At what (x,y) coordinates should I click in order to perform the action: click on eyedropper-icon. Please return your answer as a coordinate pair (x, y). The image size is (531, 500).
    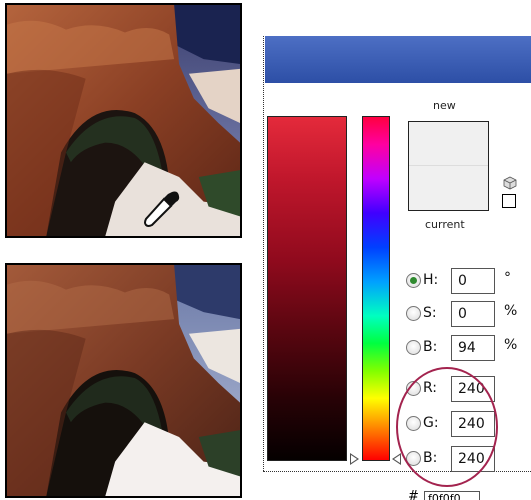
    Looking at the image, I should click on (162, 209).